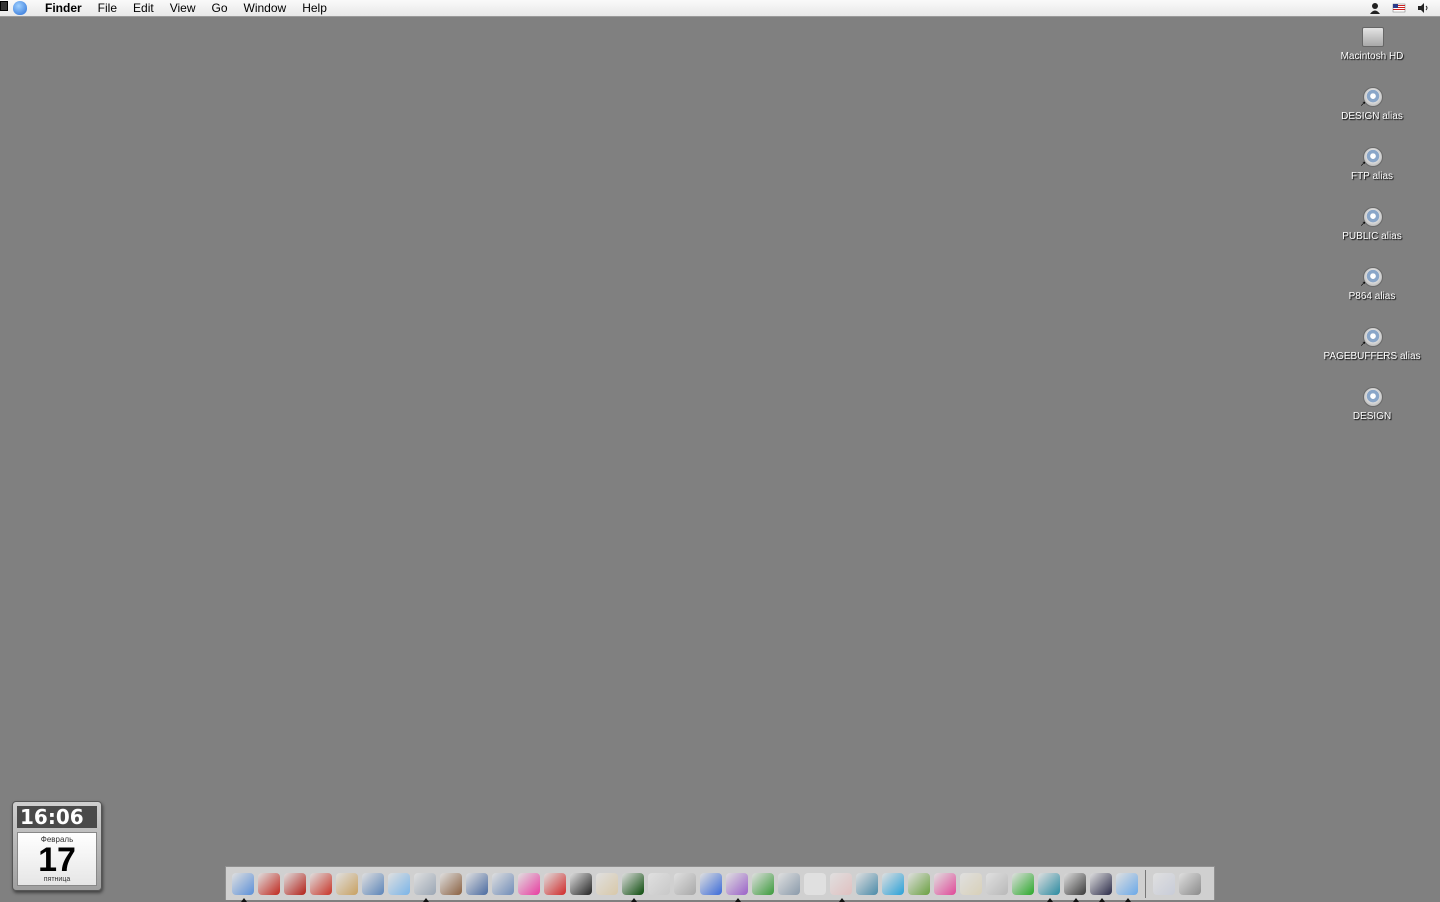  I want to click on menu-bar: Finder File Edit View Go Window Help, so click(720, 8).